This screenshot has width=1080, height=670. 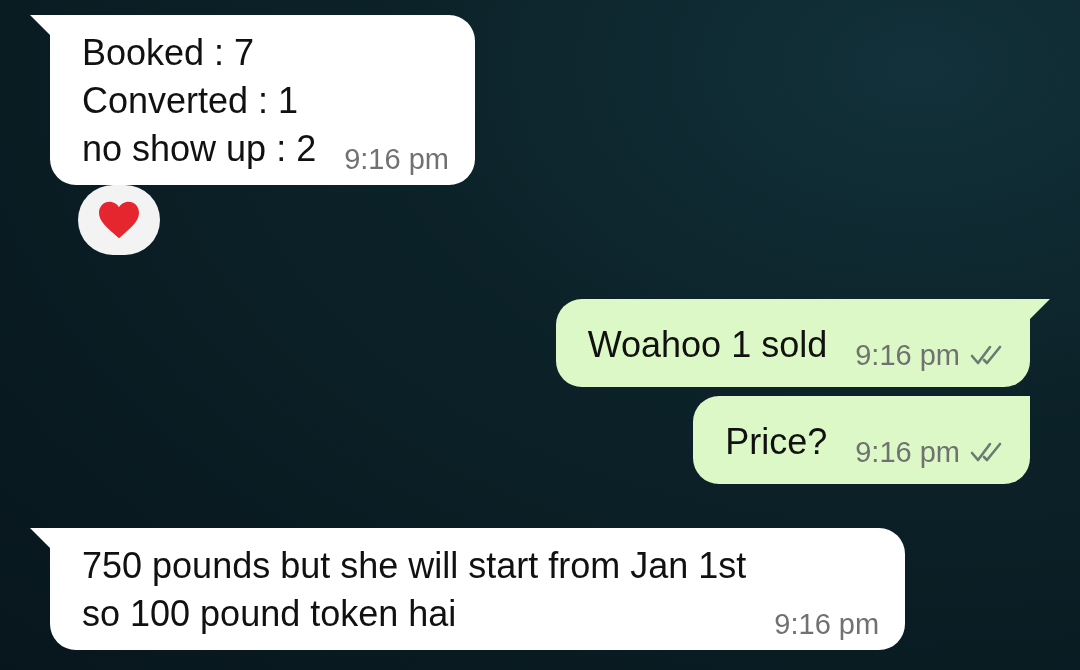 I want to click on heart-icon, so click(x=119, y=220).